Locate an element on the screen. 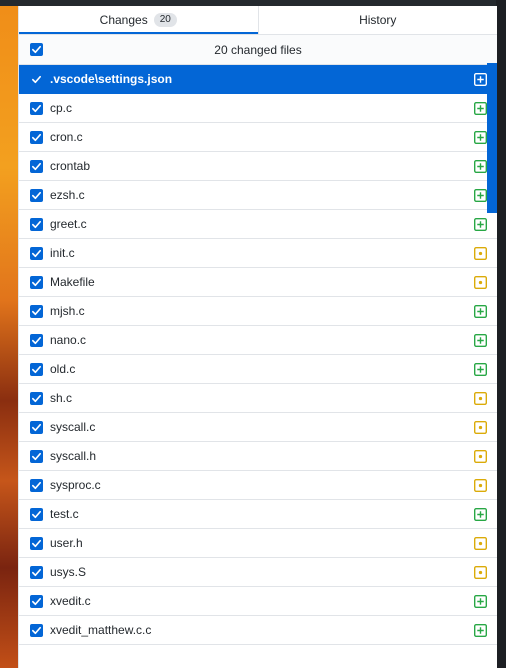  file-row: syscall.c is located at coordinates (258, 427).